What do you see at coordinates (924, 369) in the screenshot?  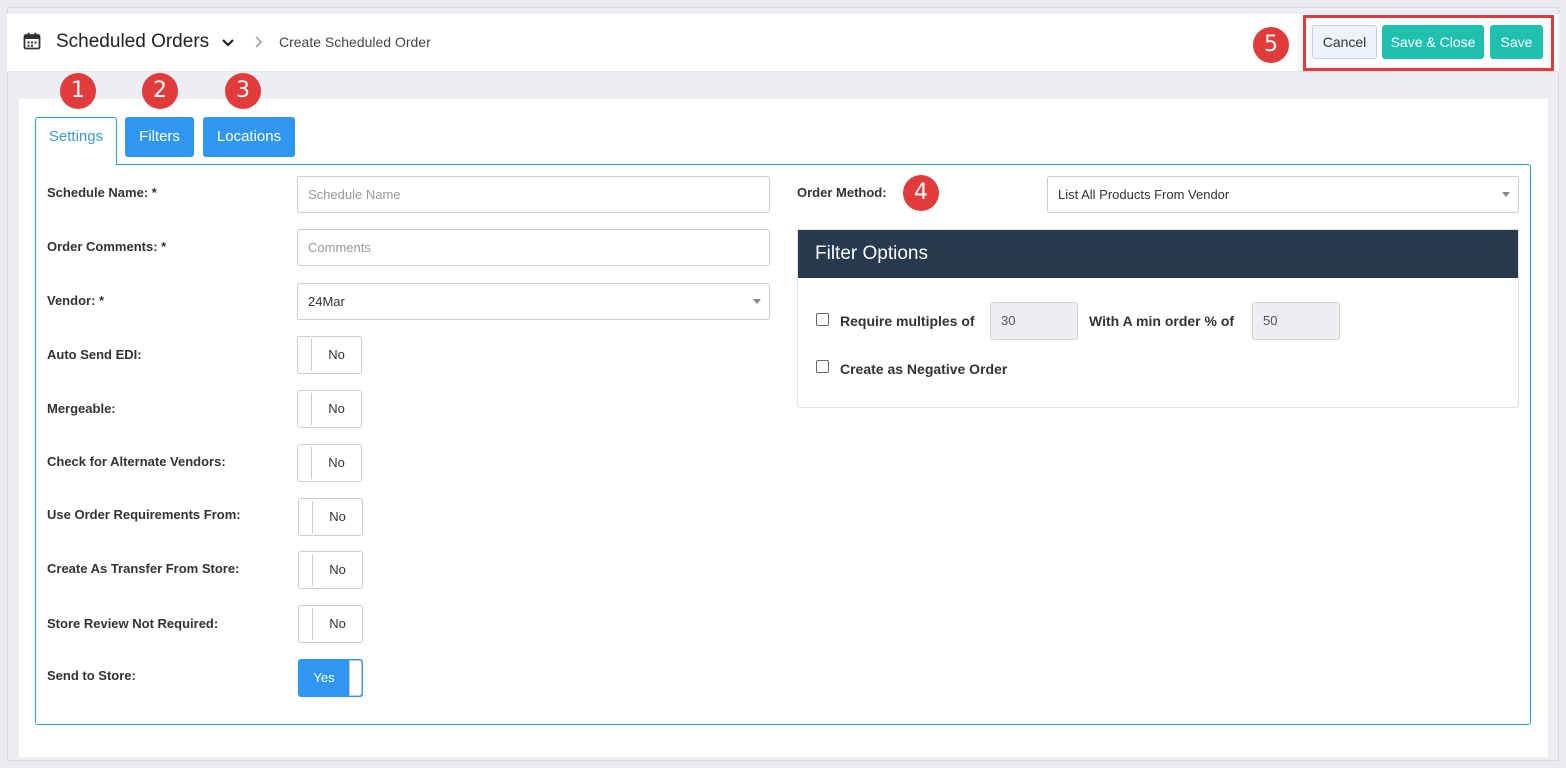 I see `negative-order-label: Create as Negative Order` at bounding box center [924, 369].